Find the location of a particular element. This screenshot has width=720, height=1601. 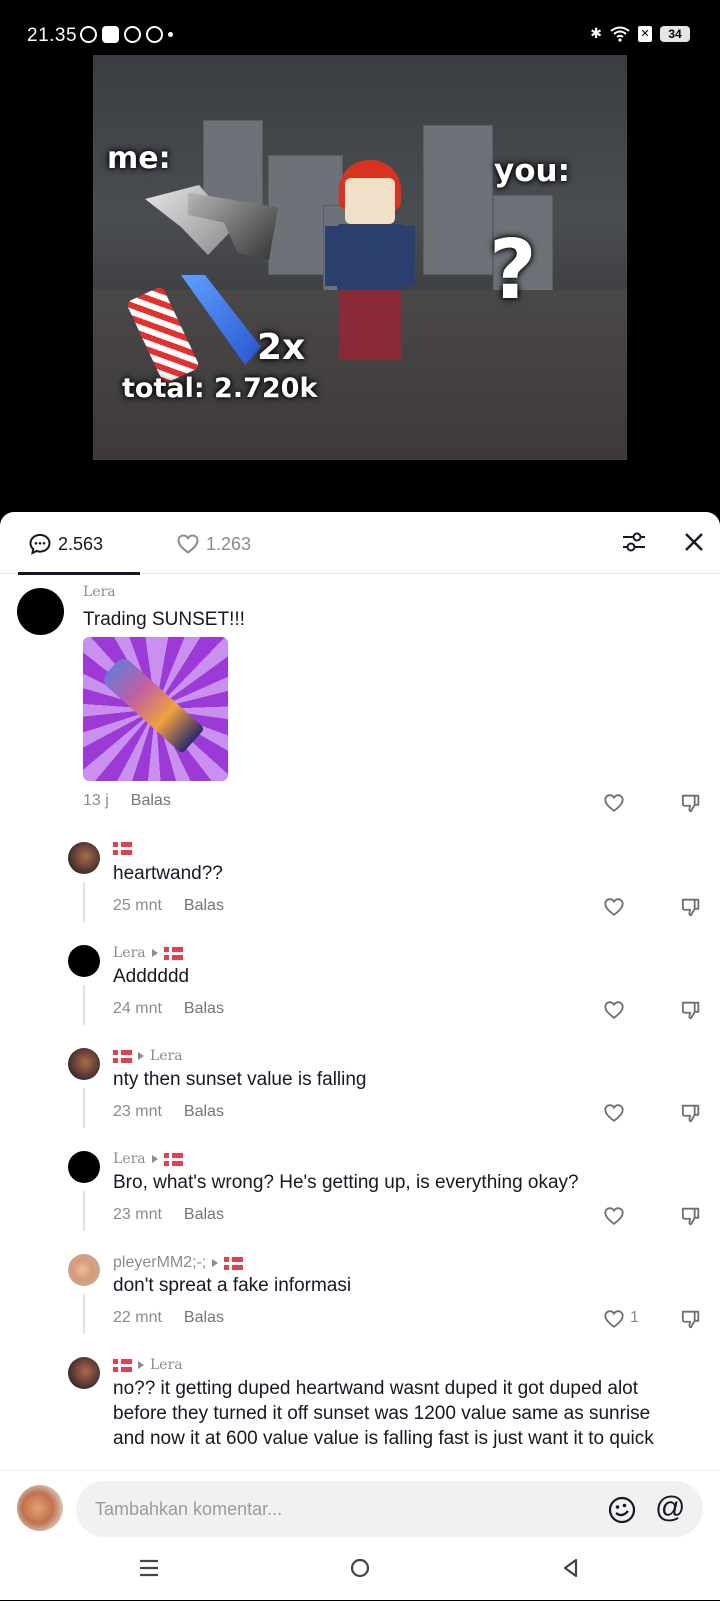

comment-meta: 25 mnt Balas is located at coordinates (168, 906).